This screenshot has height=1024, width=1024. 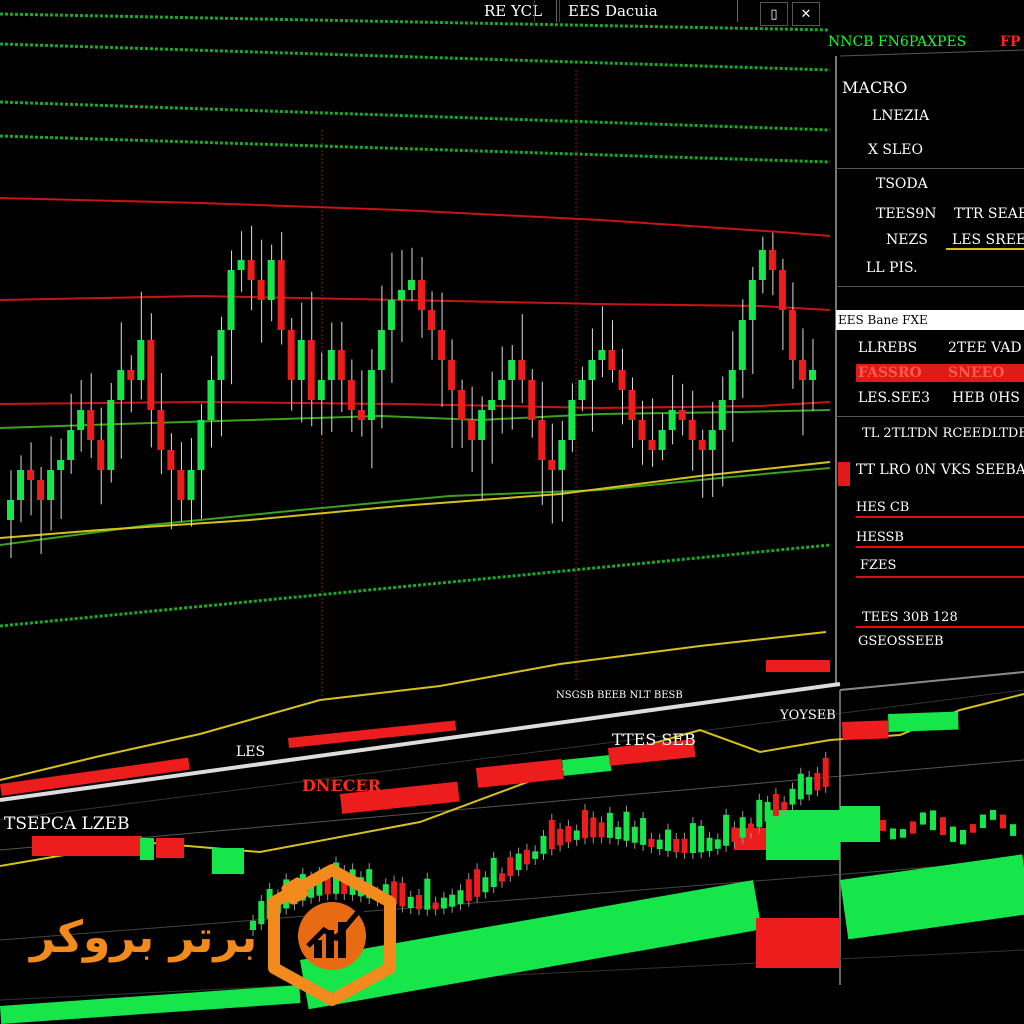 What do you see at coordinates (976, 373) in the screenshot?
I see `quote-value: SNEEO` at bounding box center [976, 373].